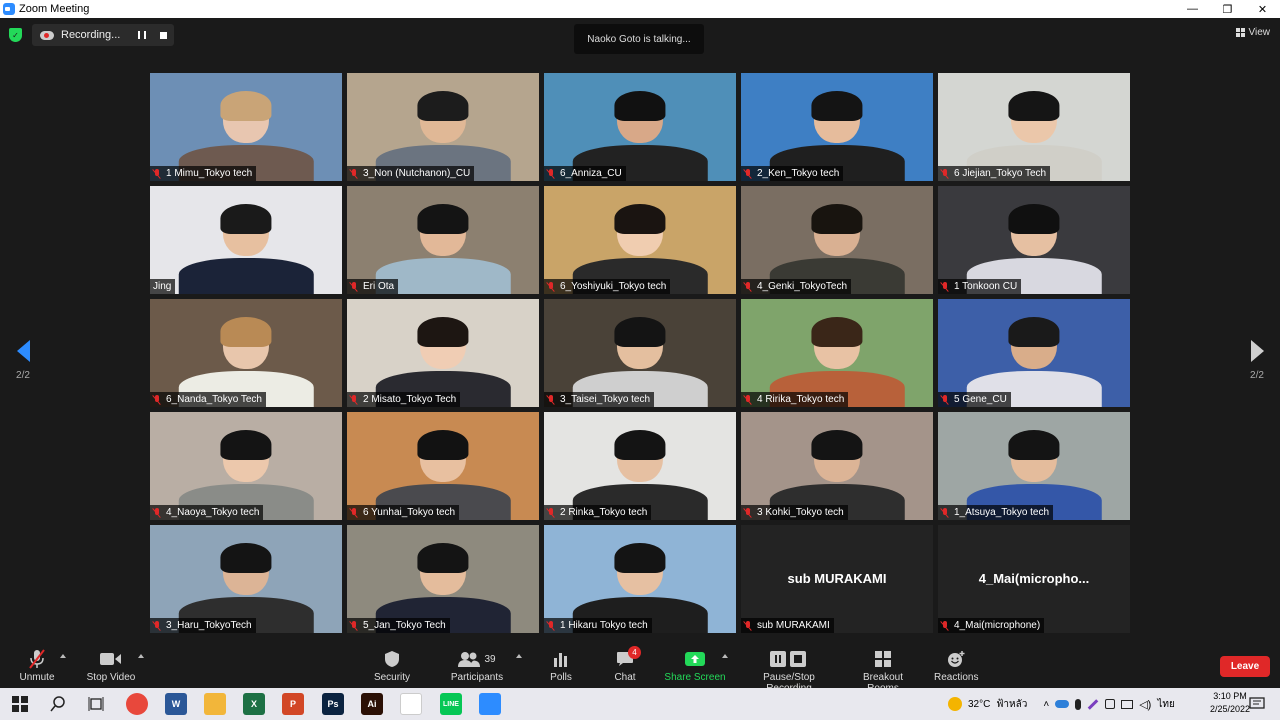 The height and width of the screenshot is (720, 1280). What do you see at coordinates (392, 677) in the screenshot?
I see `security-label: Security` at bounding box center [392, 677].